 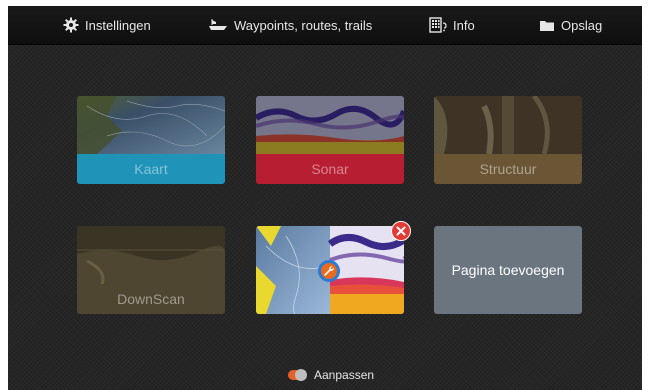 What do you see at coordinates (118, 25) in the screenshot?
I see `menu-settings-label: Instellingen` at bounding box center [118, 25].